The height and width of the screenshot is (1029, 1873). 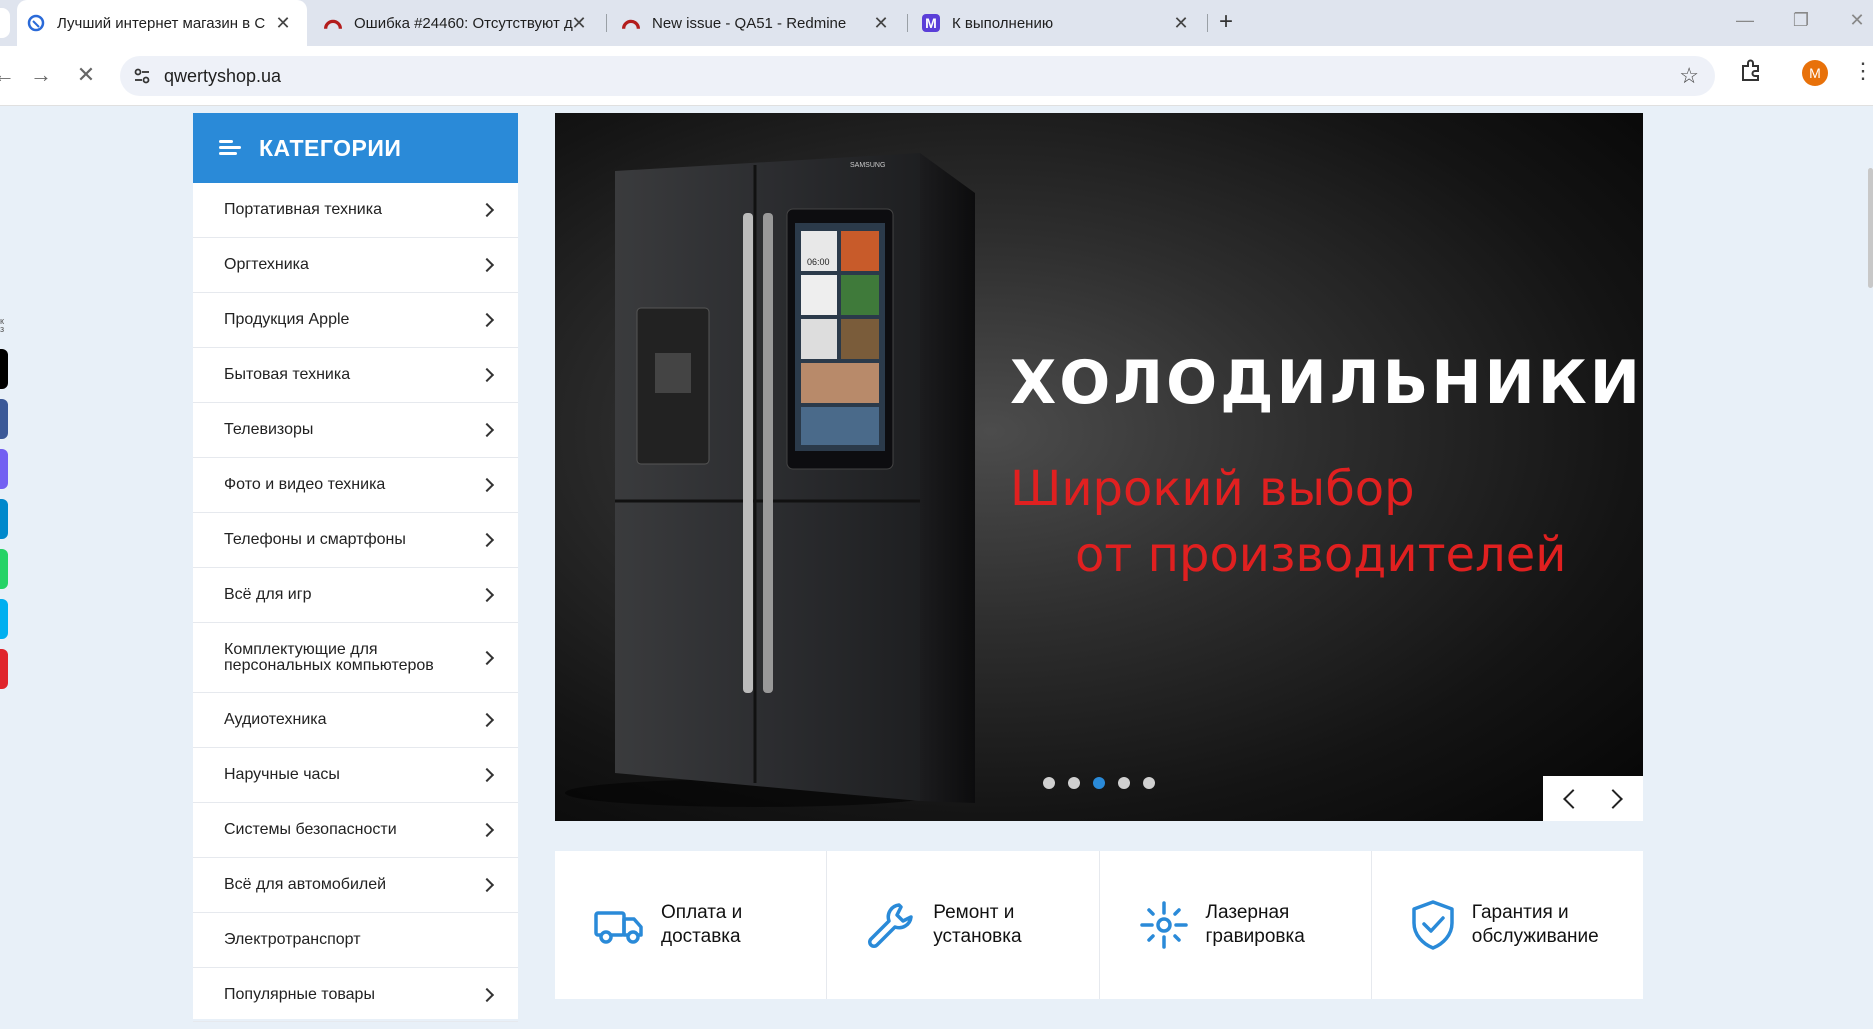 I want to click on fridge-screen-time: 06:00, so click(x=818, y=262).